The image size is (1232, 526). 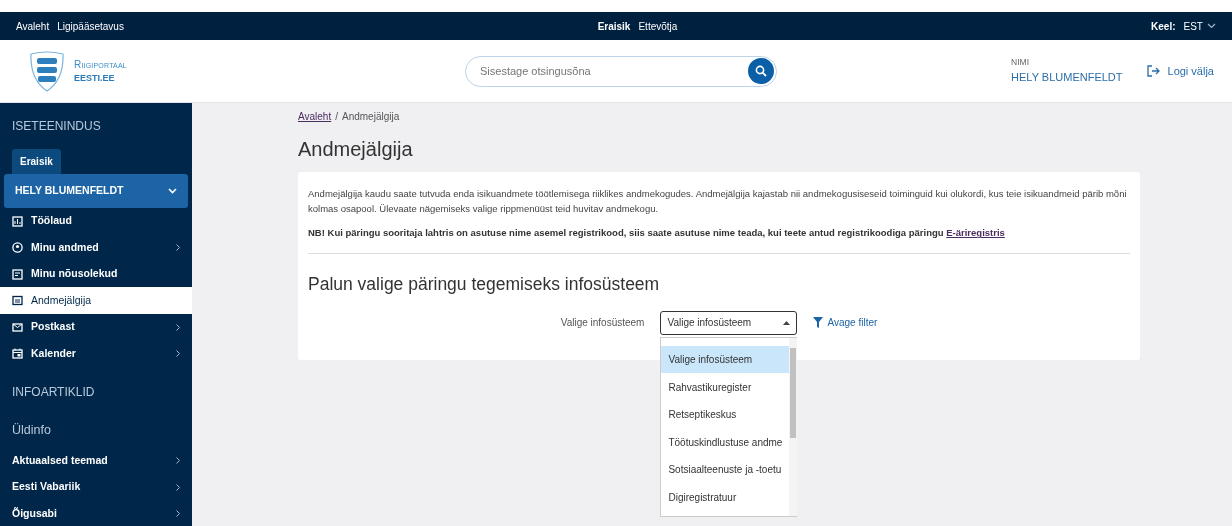 I want to click on account-dropdown: HELY BLUMENFELDT, so click(x=96, y=191).